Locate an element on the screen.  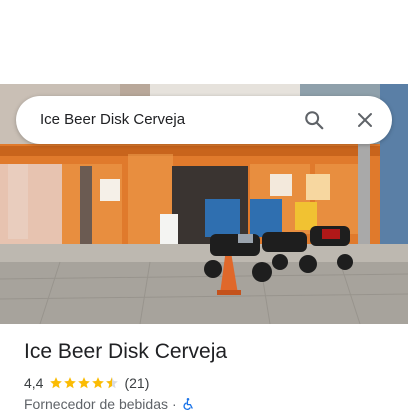
rating-row: 4,4 (21) is located at coordinates (86, 383).